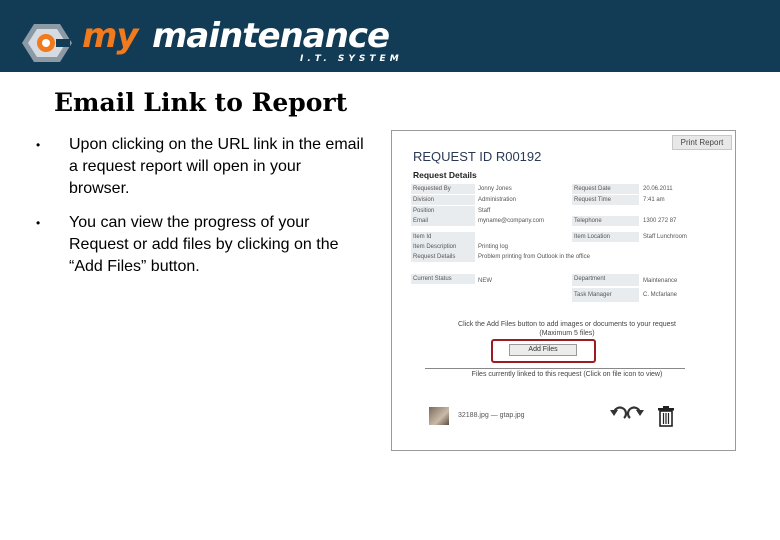 The height and width of the screenshot is (540, 780). I want to click on field-label: Requested By, so click(443, 189).